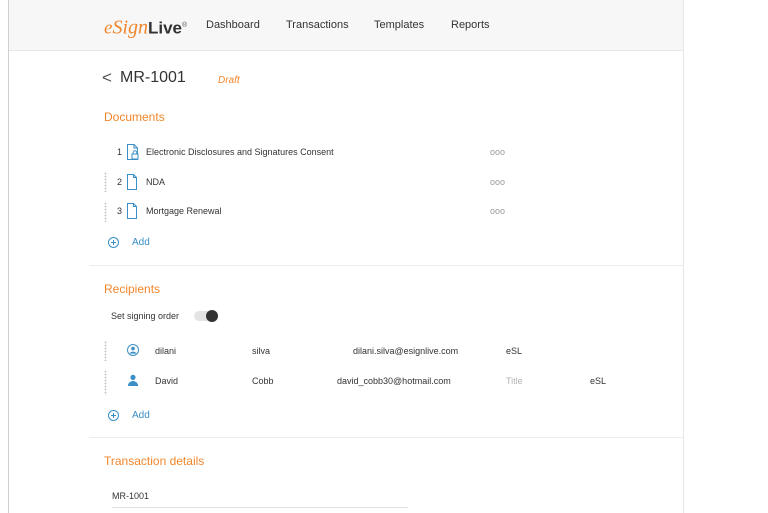 This screenshot has width=768, height=513. I want to click on recipient-last-name: silva, so click(261, 351).